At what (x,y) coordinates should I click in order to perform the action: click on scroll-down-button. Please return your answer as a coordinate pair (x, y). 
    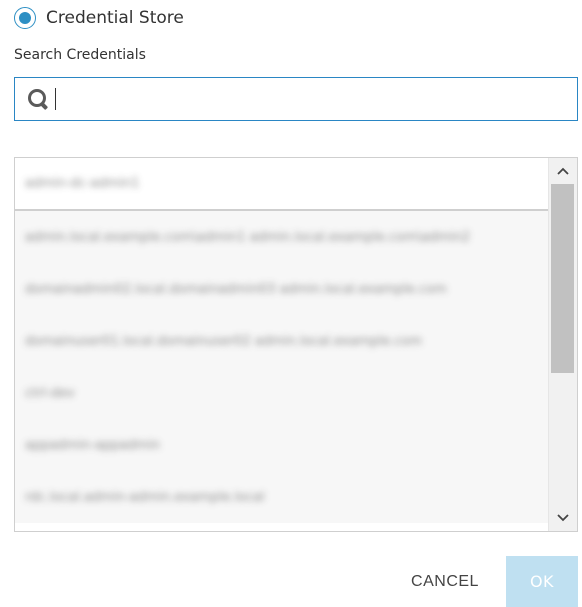
    Looking at the image, I should click on (563, 518).